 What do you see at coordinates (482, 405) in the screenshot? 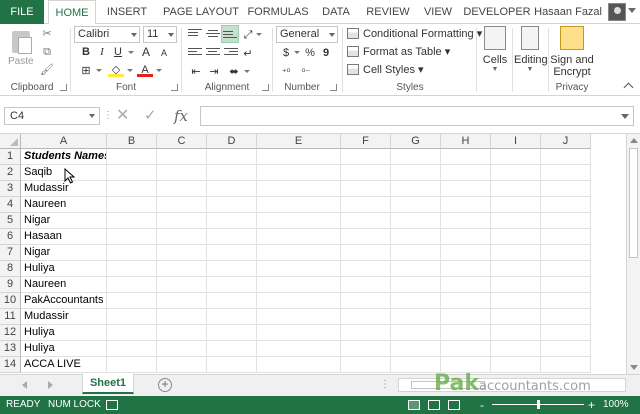
I see `zoom-out-button: -` at bounding box center [482, 405].